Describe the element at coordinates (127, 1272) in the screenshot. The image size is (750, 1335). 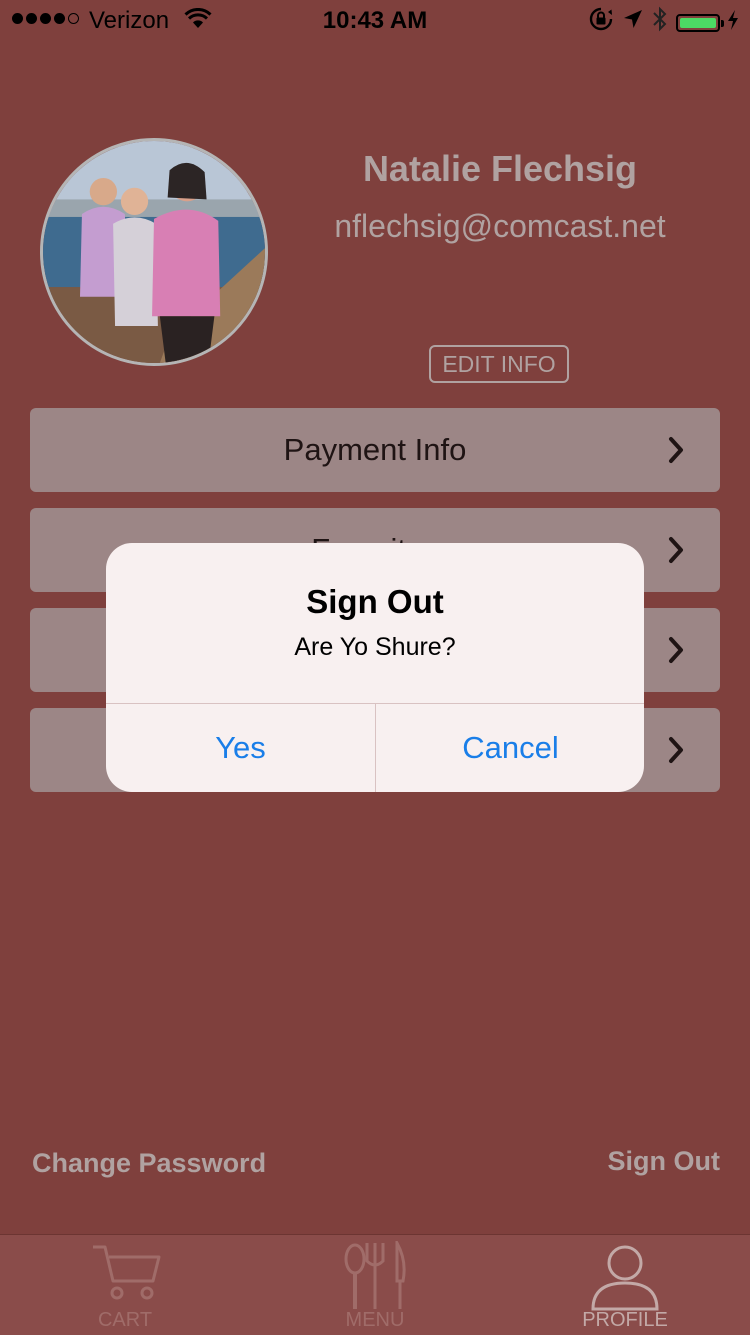
I see `cart-icon` at that location.